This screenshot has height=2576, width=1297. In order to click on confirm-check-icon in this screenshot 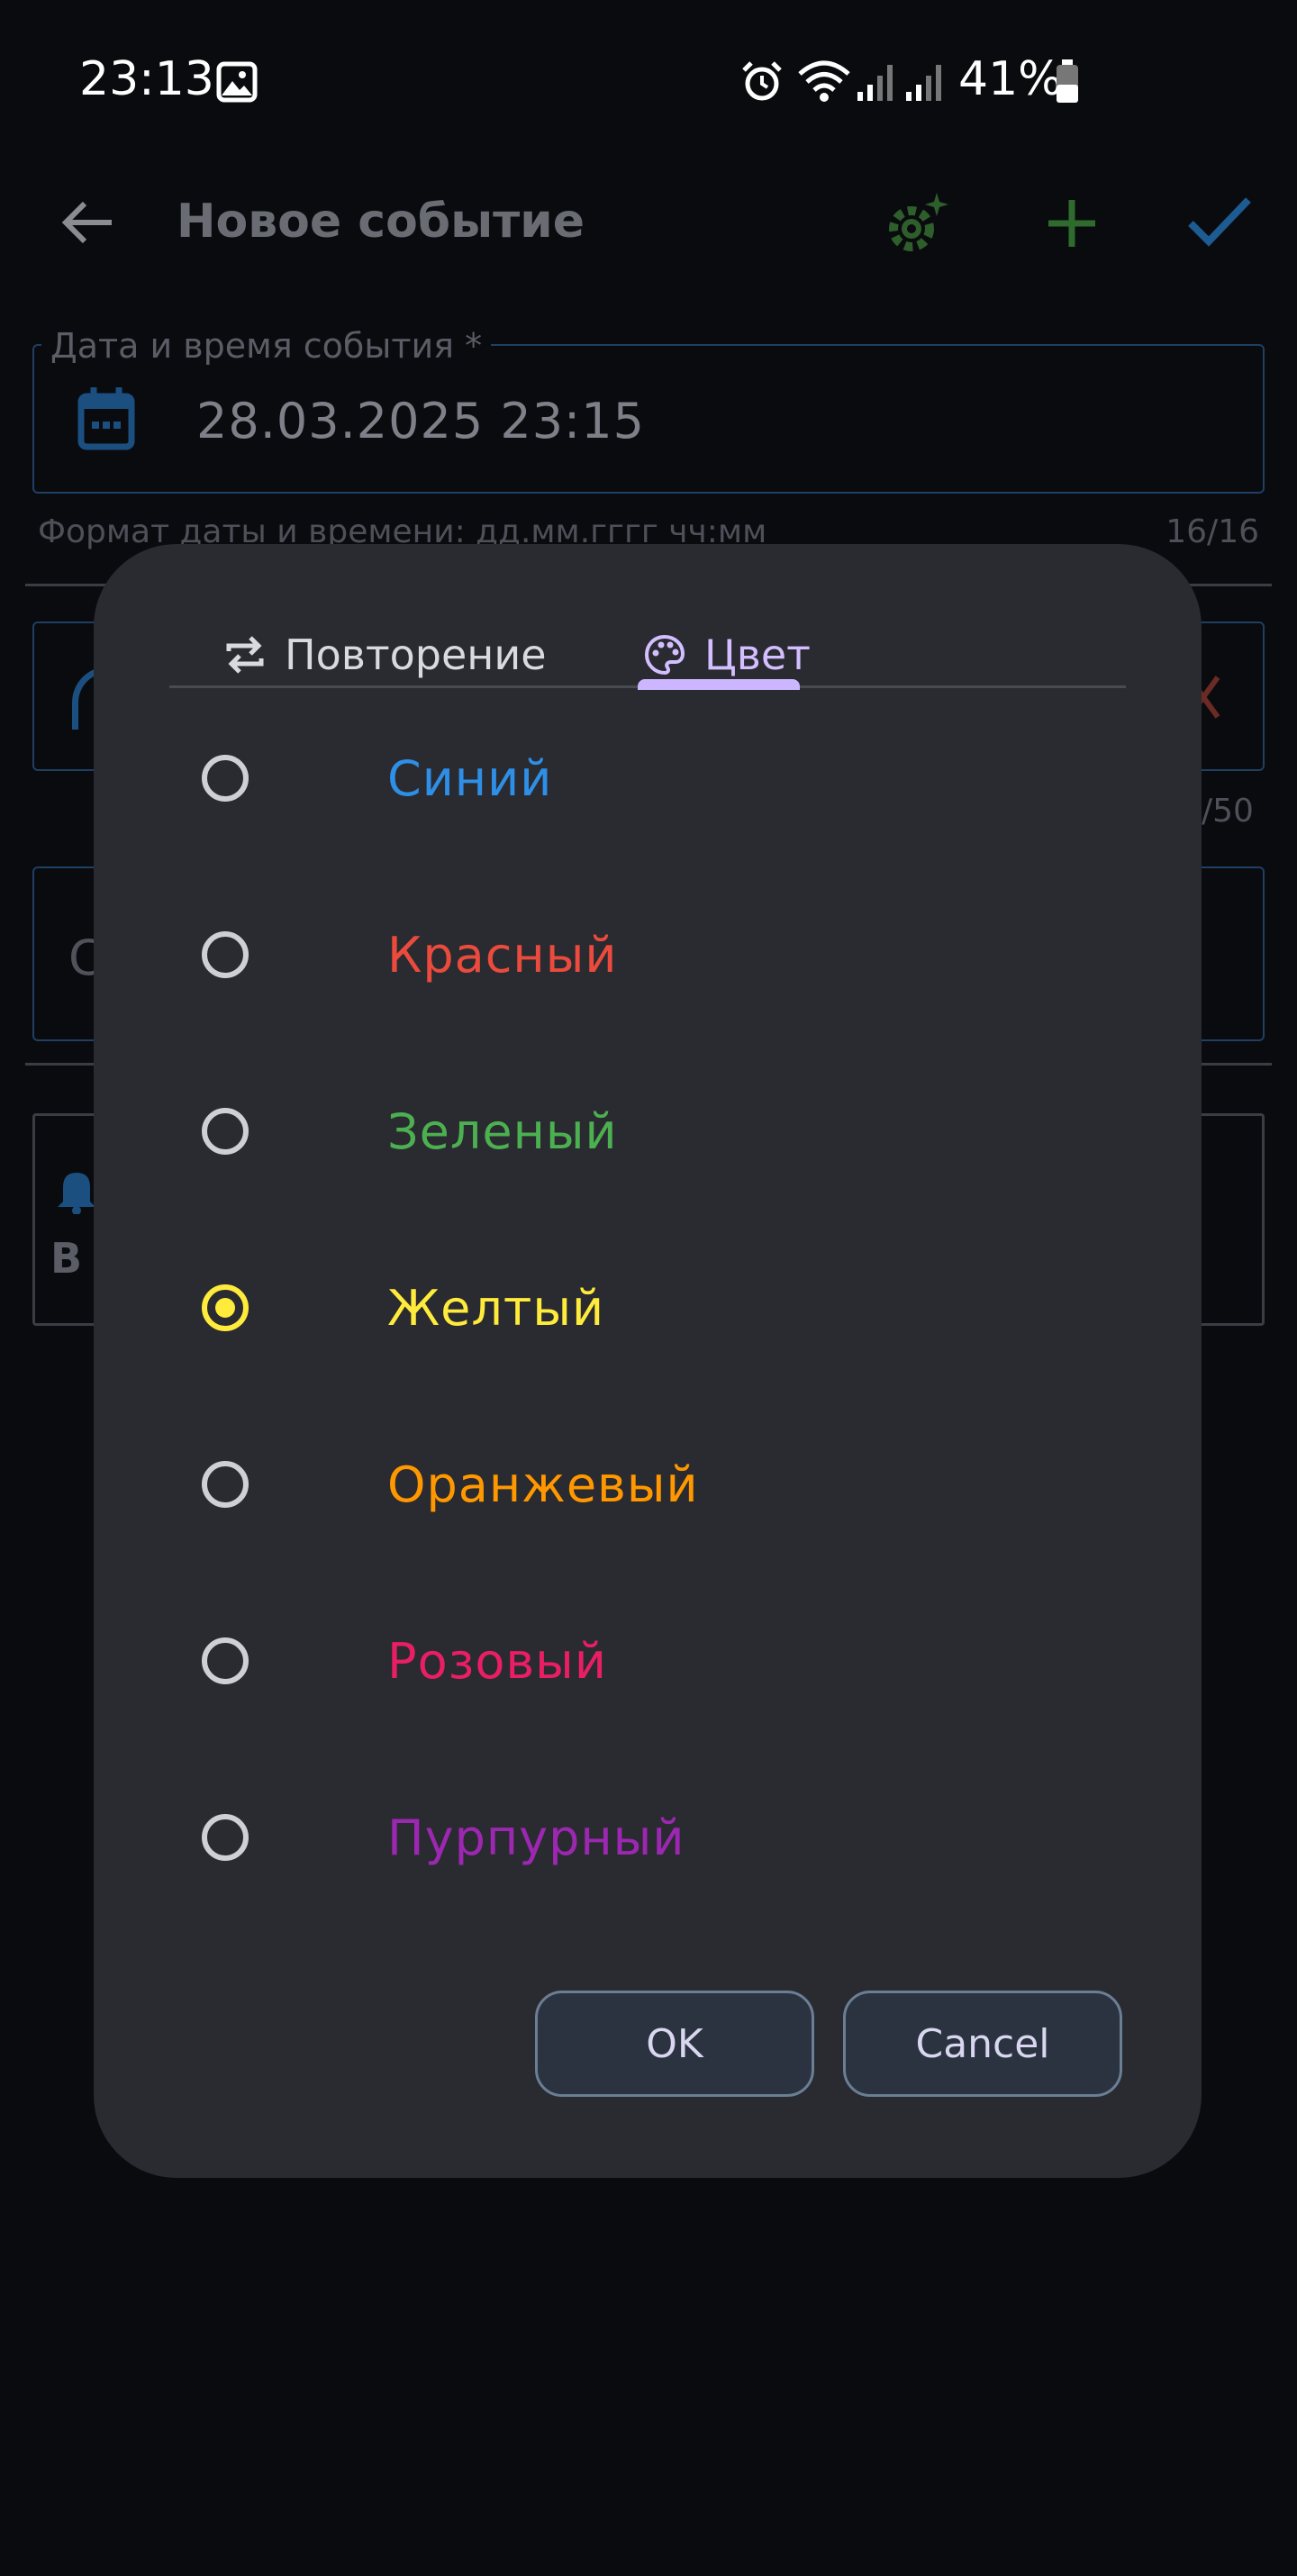, I will do `click(1219, 222)`.